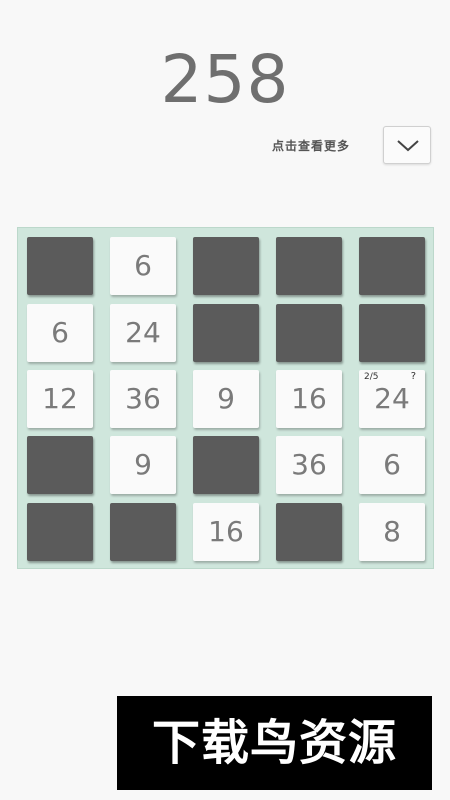  I want to click on watermark-text: 下载鸟资源, so click(274, 743).